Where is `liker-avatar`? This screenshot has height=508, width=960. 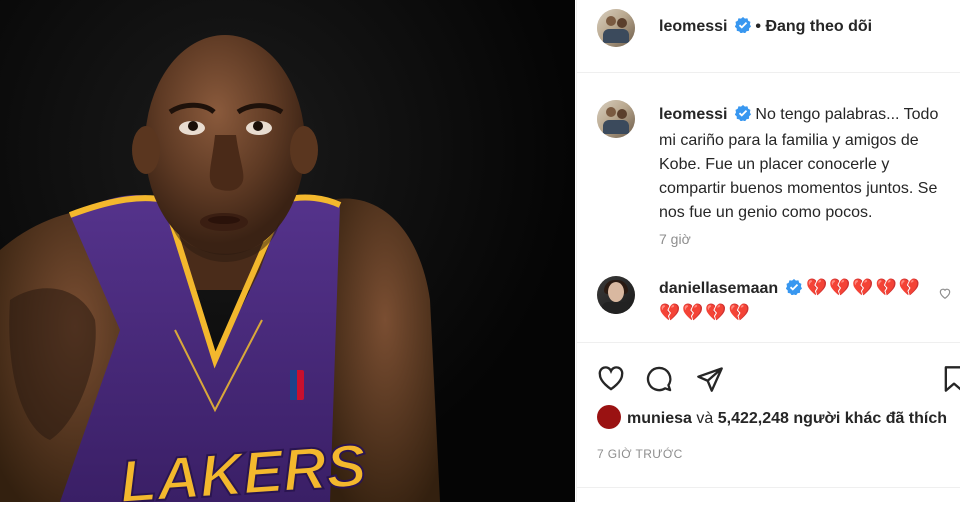 liker-avatar is located at coordinates (609, 417).